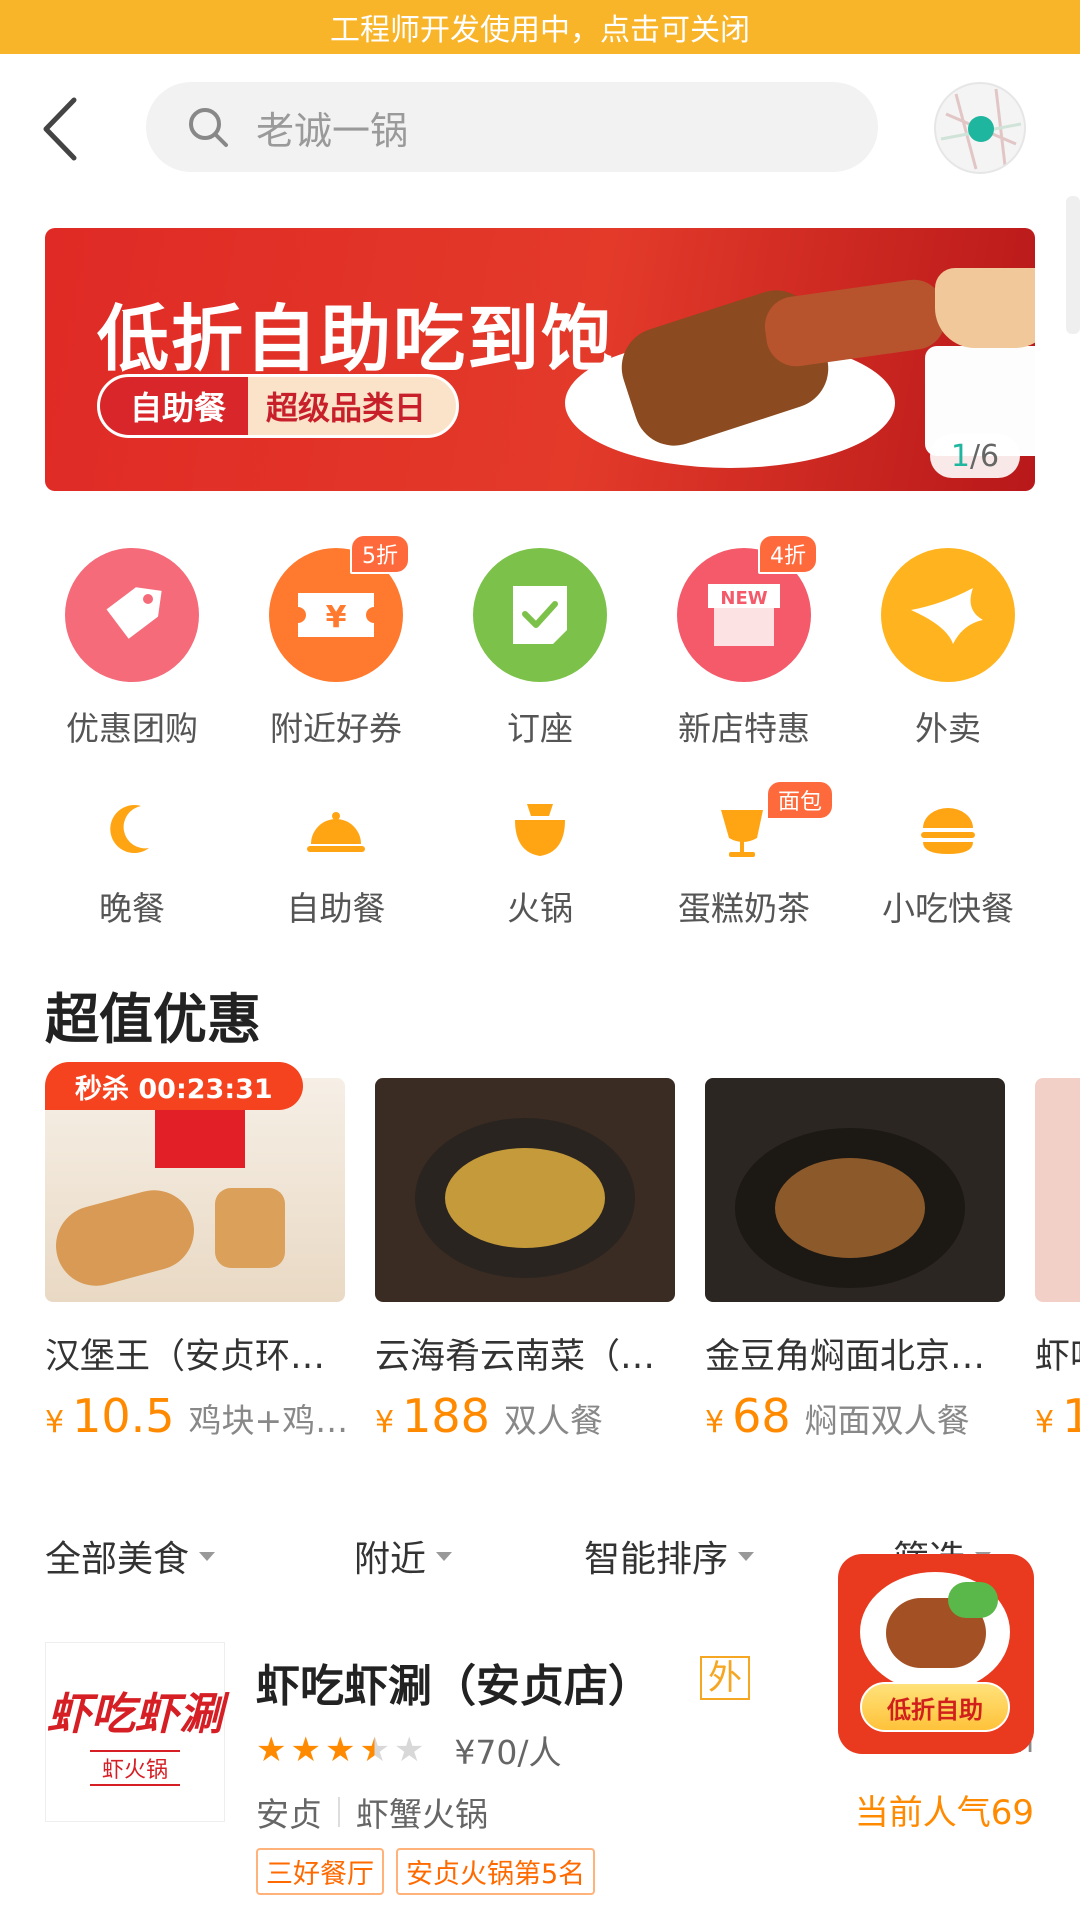 This screenshot has height=1920, width=1080. I want to click on discount-badge: 4折, so click(788, 554).